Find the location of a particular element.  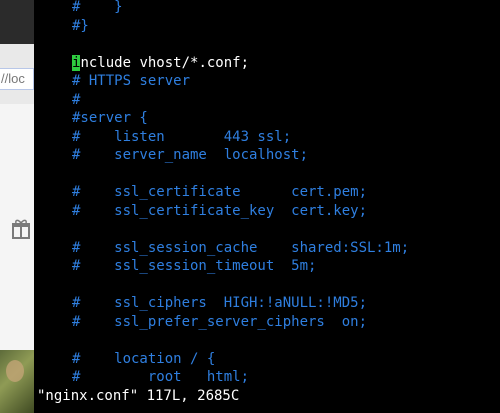

browser-url-field: //loc is located at coordinates (17, 79).